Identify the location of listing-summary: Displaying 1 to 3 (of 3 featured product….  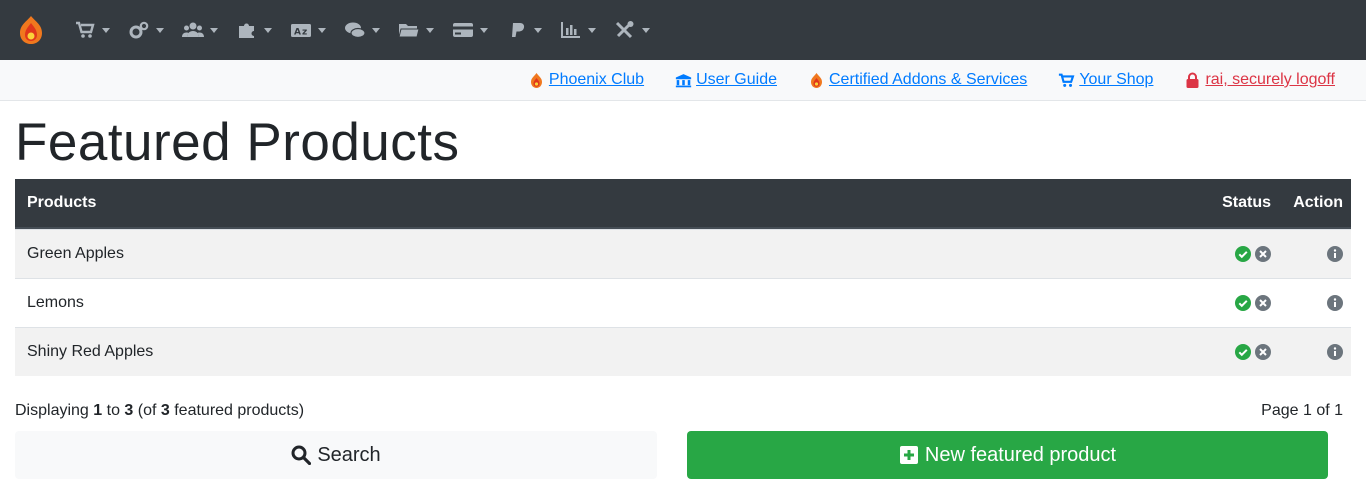
(679, 411).